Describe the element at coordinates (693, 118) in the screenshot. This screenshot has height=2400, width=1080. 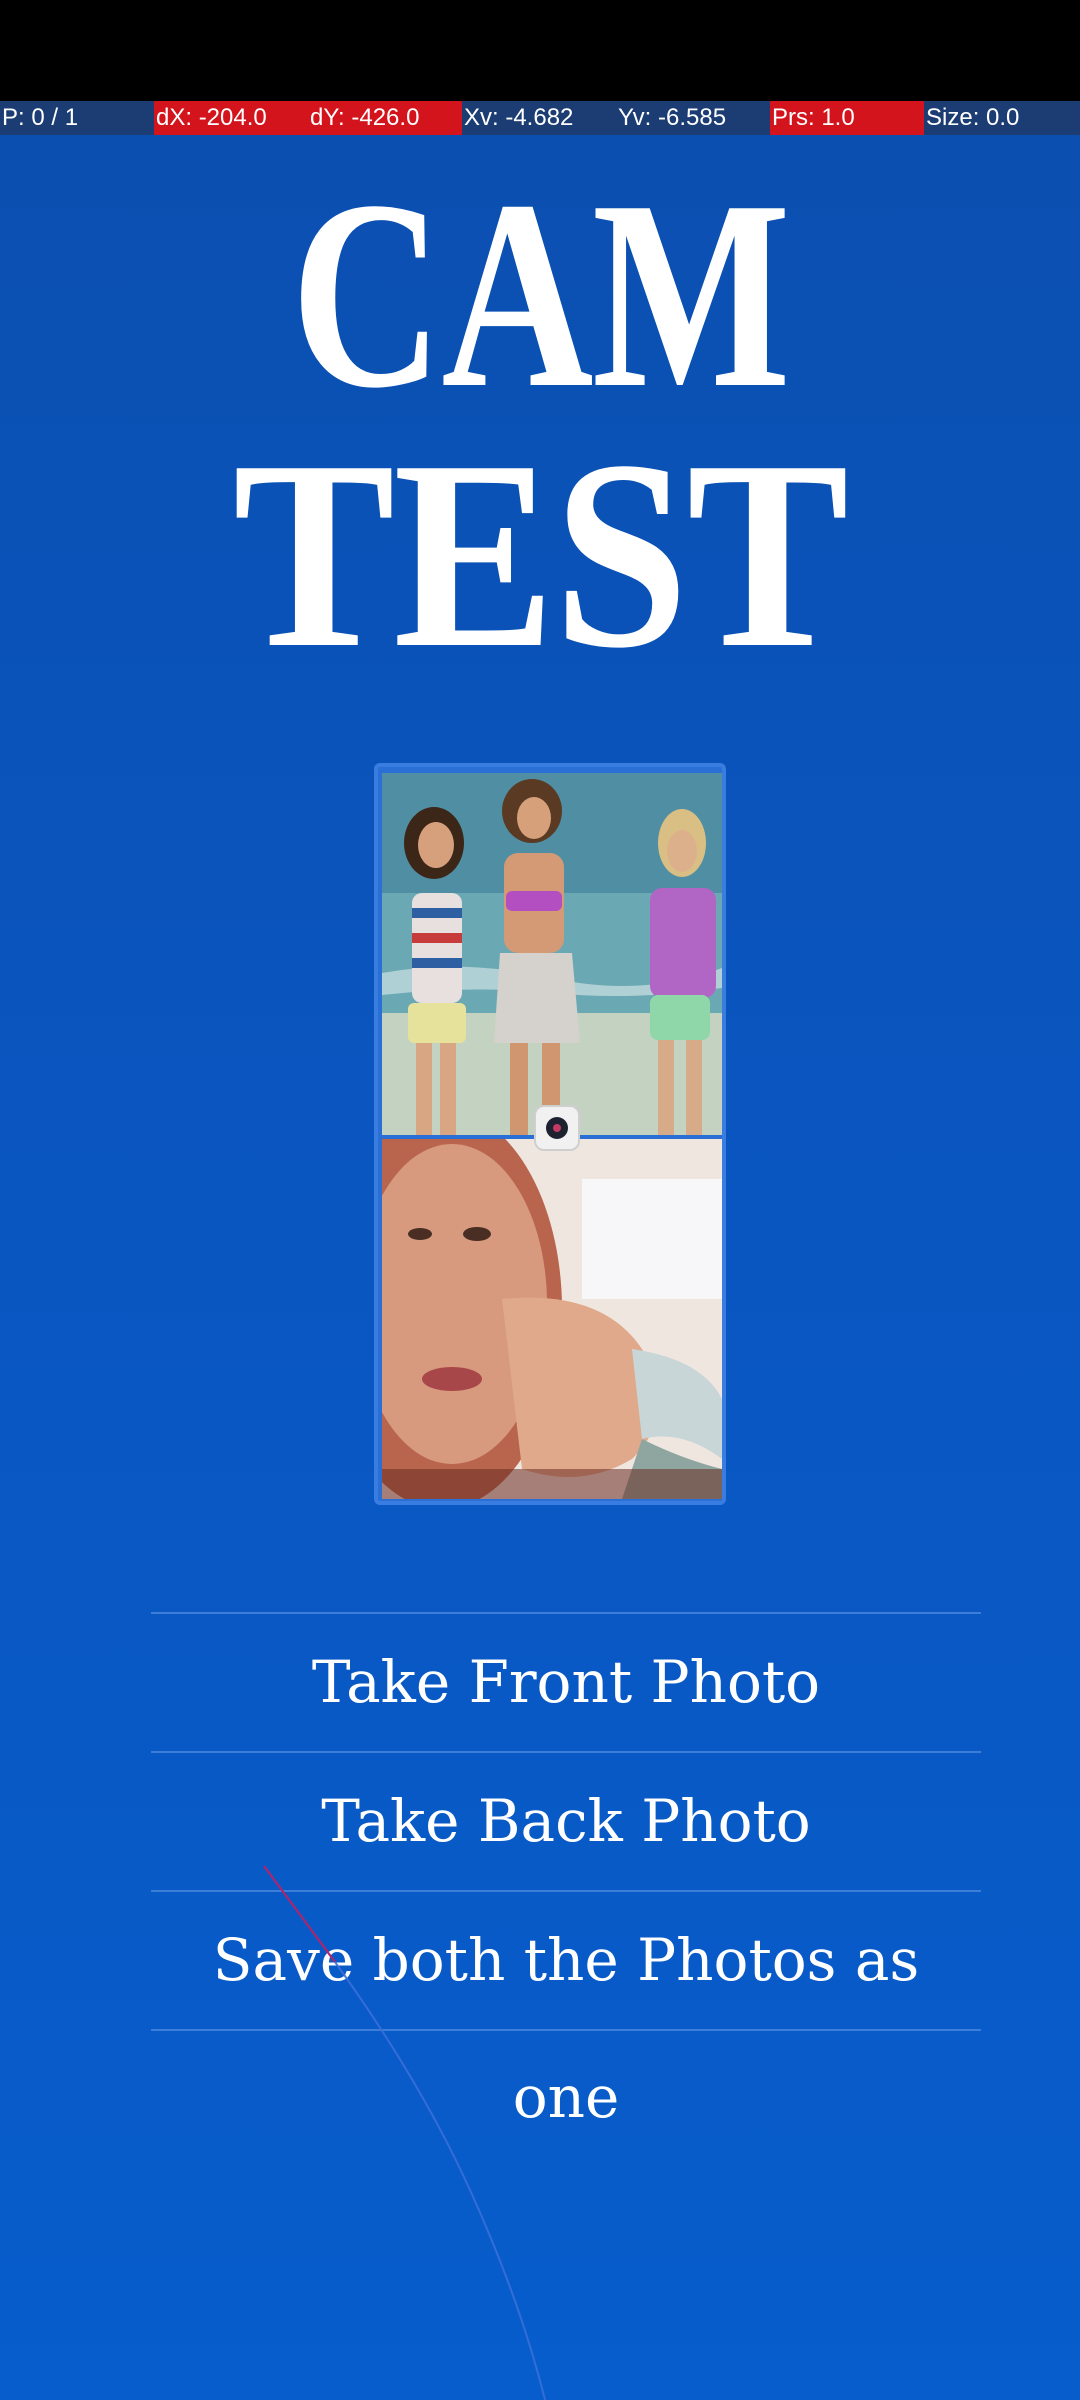
I see `pointer-yv: Yv: -6.585` at that location.